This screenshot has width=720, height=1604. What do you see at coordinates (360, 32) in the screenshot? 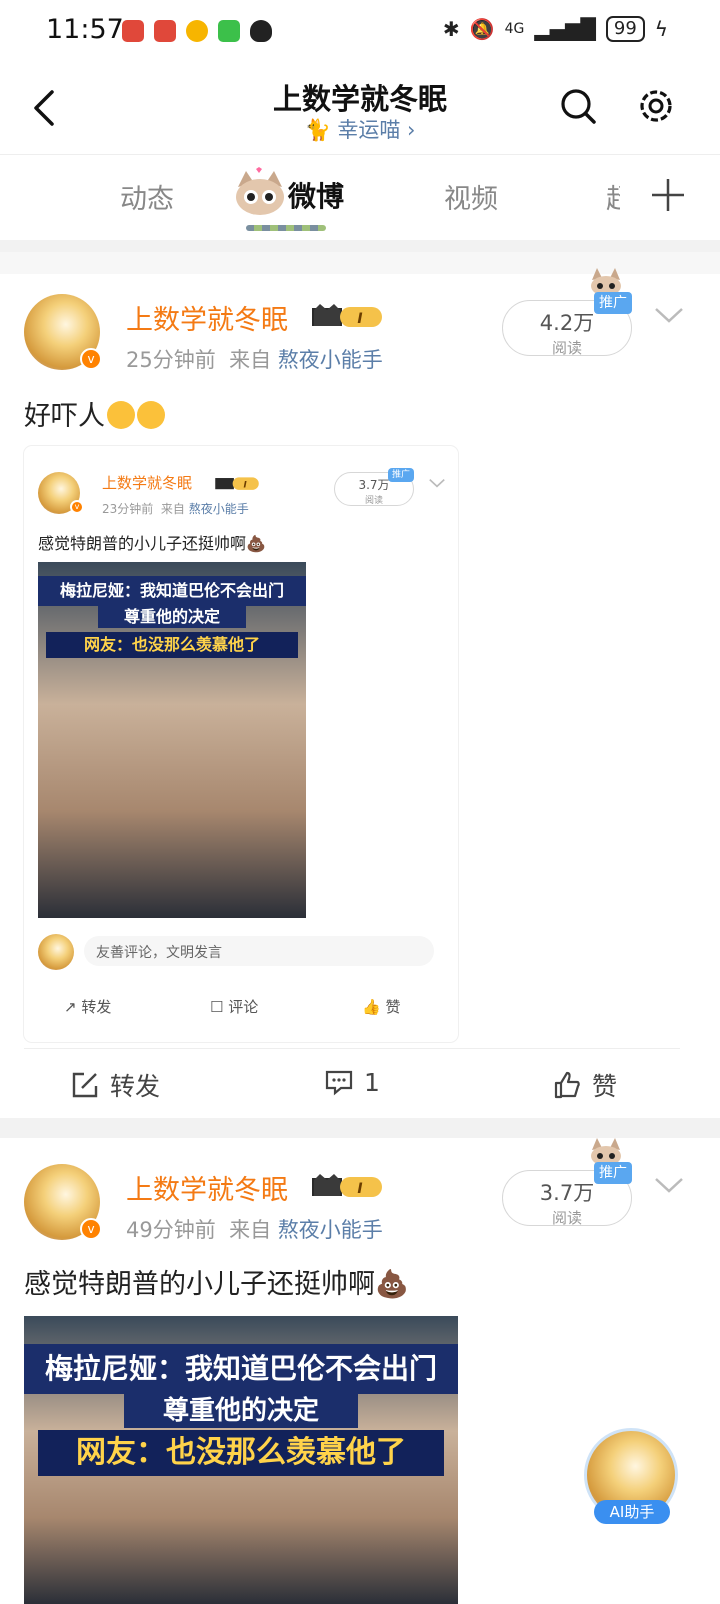
I see `status-bar: 11:57 ✱ 🔕 4G ▂▄▆█ 99 ϟ` at bounding box center [360, 32].